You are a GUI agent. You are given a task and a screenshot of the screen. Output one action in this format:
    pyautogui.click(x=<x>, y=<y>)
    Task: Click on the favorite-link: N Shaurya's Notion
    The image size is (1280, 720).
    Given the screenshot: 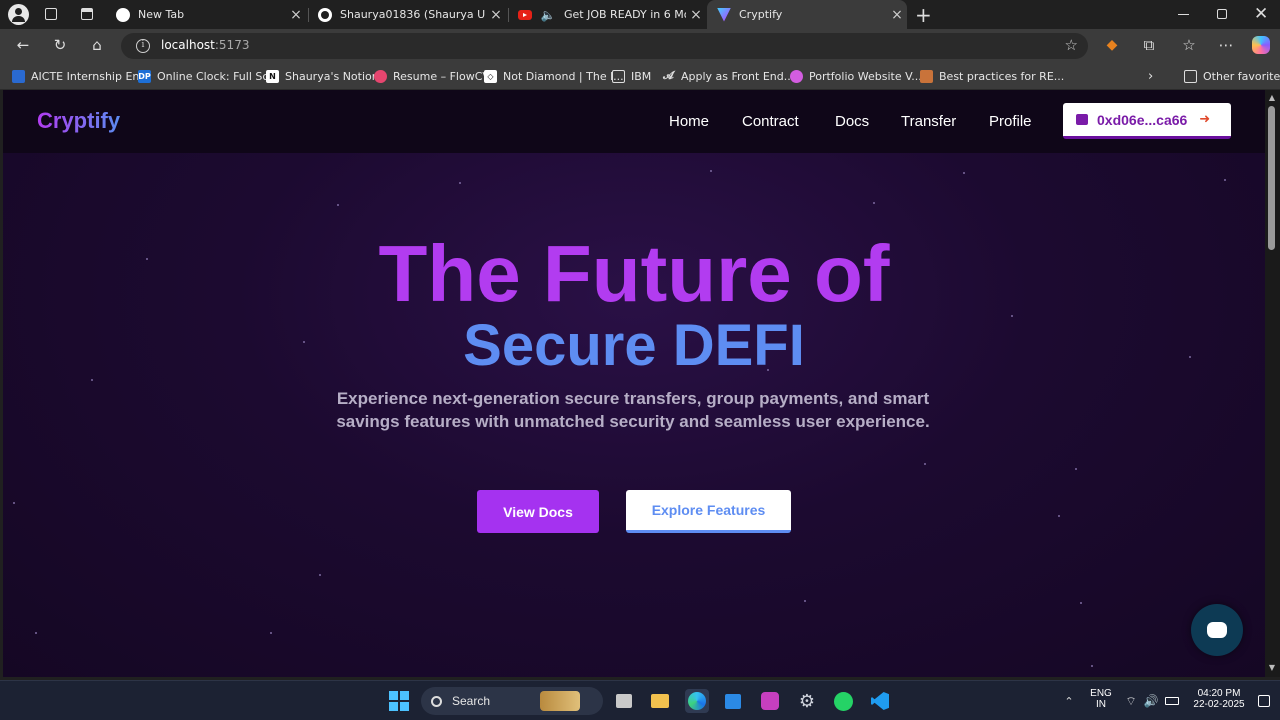 What is the action you would take?
    pyautogui.click(x=322, y=76)
    